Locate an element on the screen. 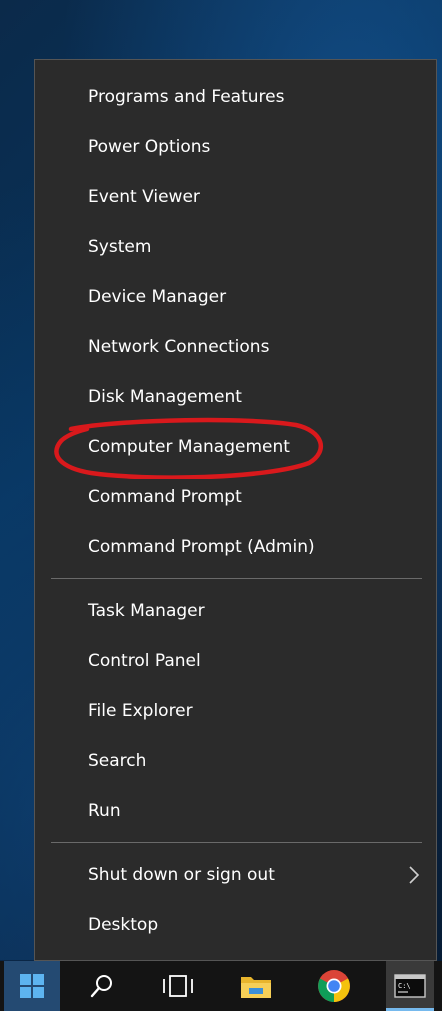 The height and width of the screenshot is (1011, 442). chevron-right-icon is located at coordinates (414, 875).